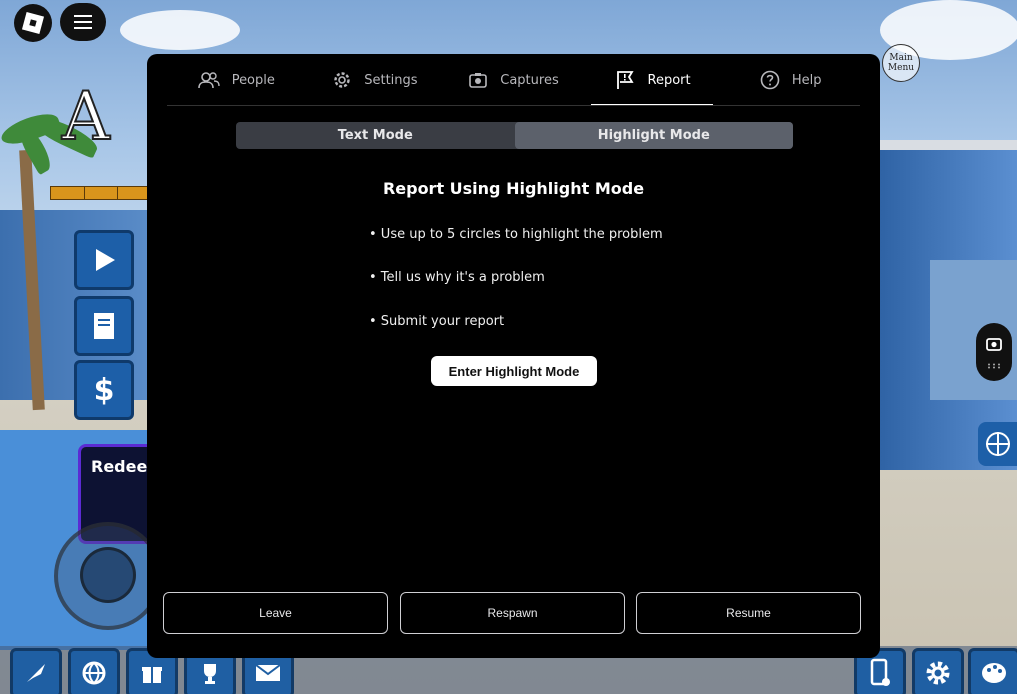 This screenshot has height=694, width=1017. What do you see at coordinates (457, 277) in the screenshot?
I see `instruction-item: • Tell us why it's a problem` at bounding box center [457, 277].